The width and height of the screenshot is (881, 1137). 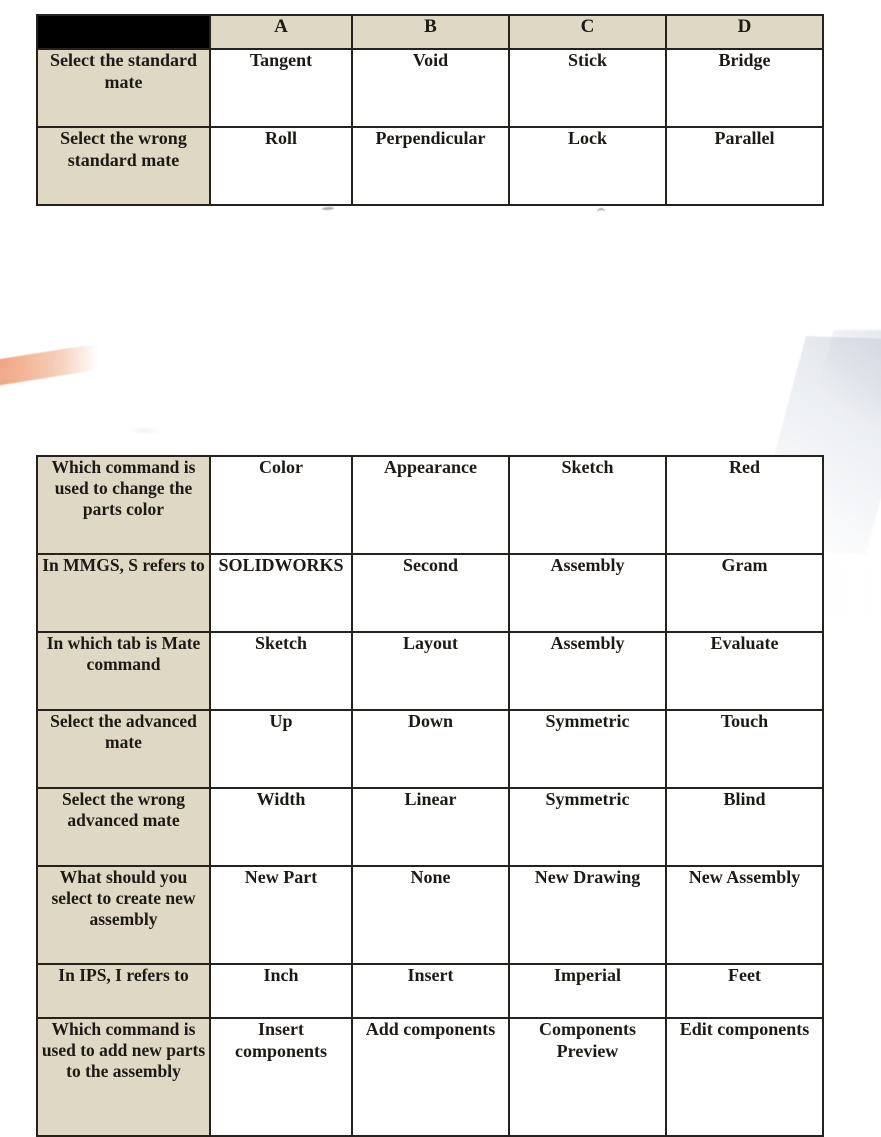 What do you see at coordinates (281, 166) in the screenshot?
I see `option-a: Roll` at bounding box center [281, 166].